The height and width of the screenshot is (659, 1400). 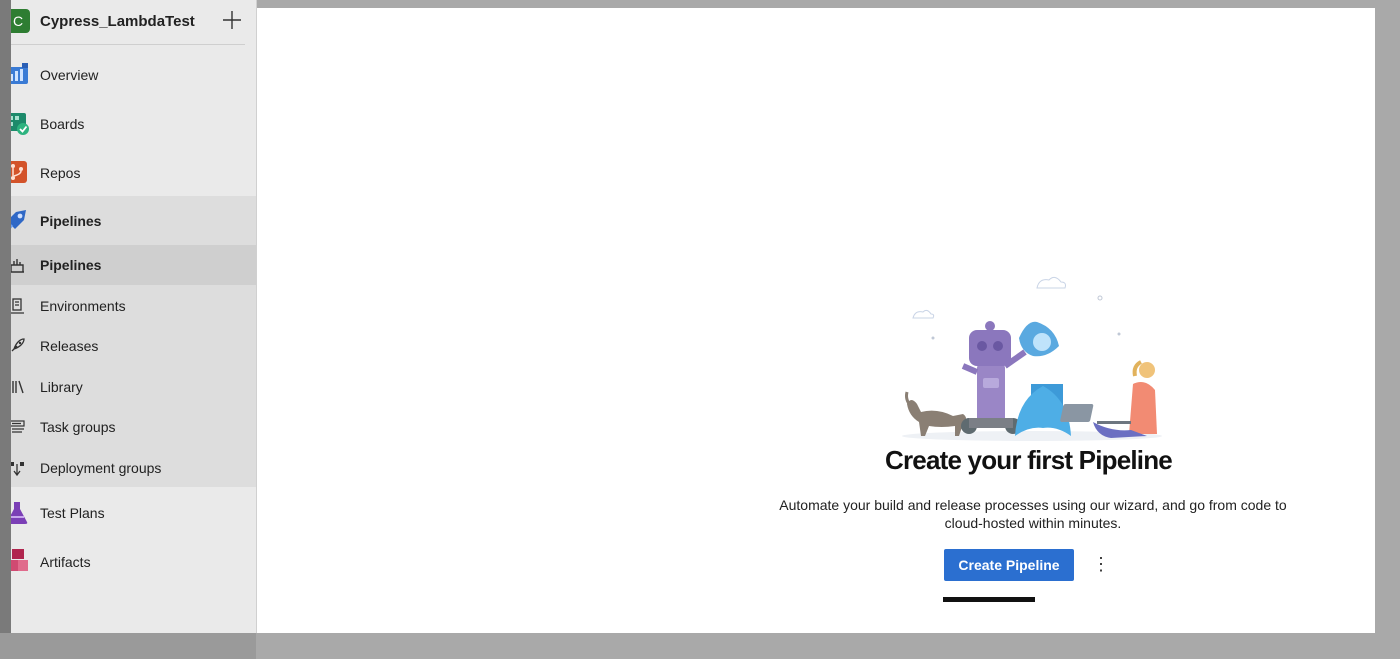 What do you see at coordinates (69, 75) in the screenshot?
I see `nav-label-overview: Overview` at bounding box center [69, 75].